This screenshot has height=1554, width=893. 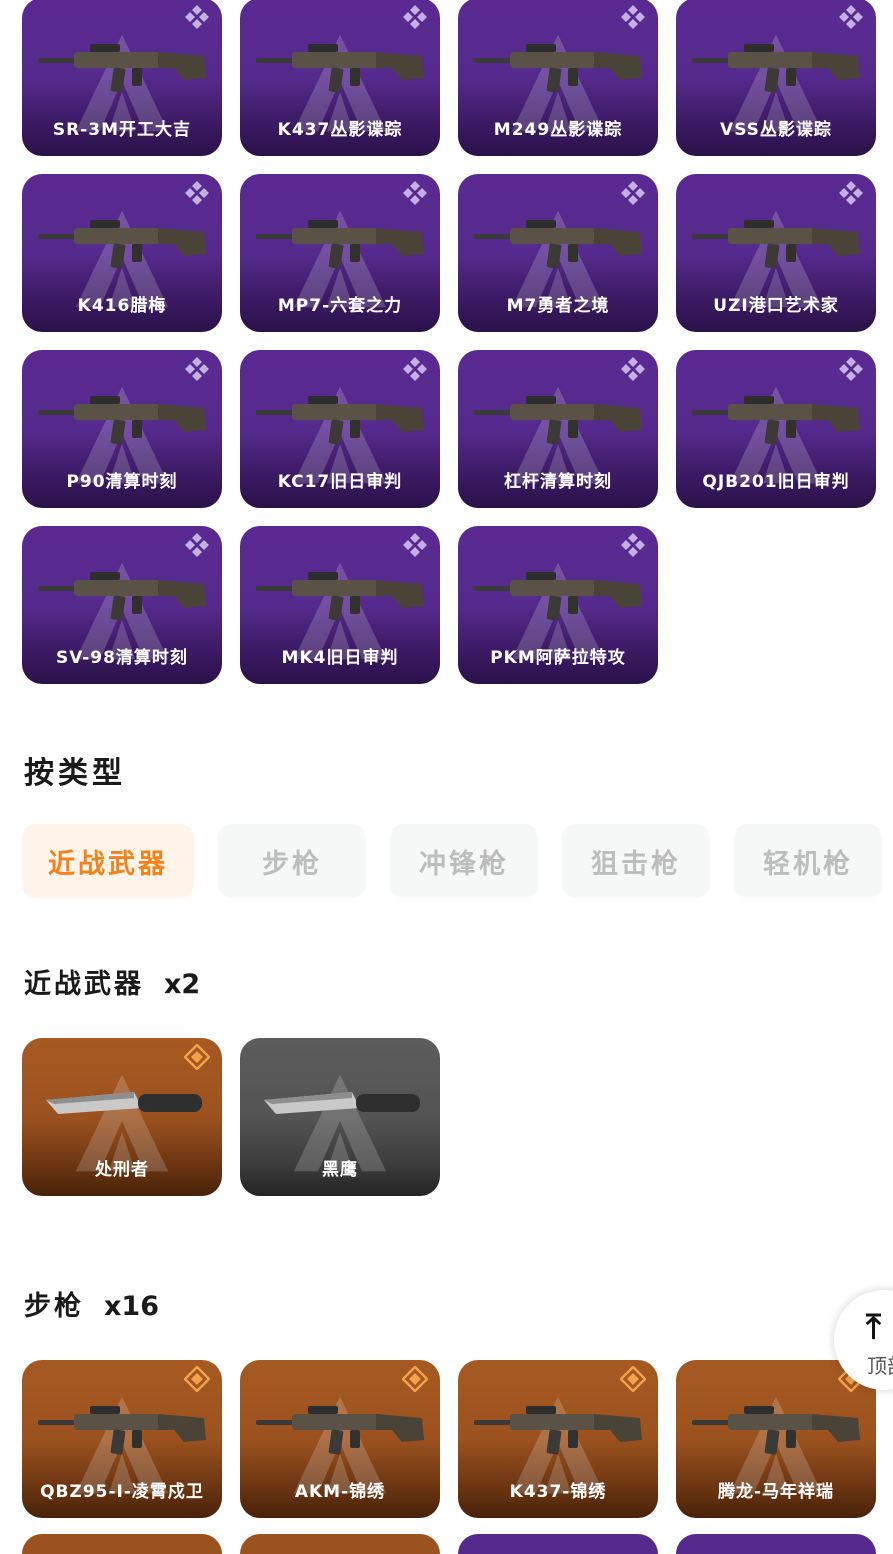 I want to click on weapon-card: AKM-锦绣, so click(x=340, y=1439).